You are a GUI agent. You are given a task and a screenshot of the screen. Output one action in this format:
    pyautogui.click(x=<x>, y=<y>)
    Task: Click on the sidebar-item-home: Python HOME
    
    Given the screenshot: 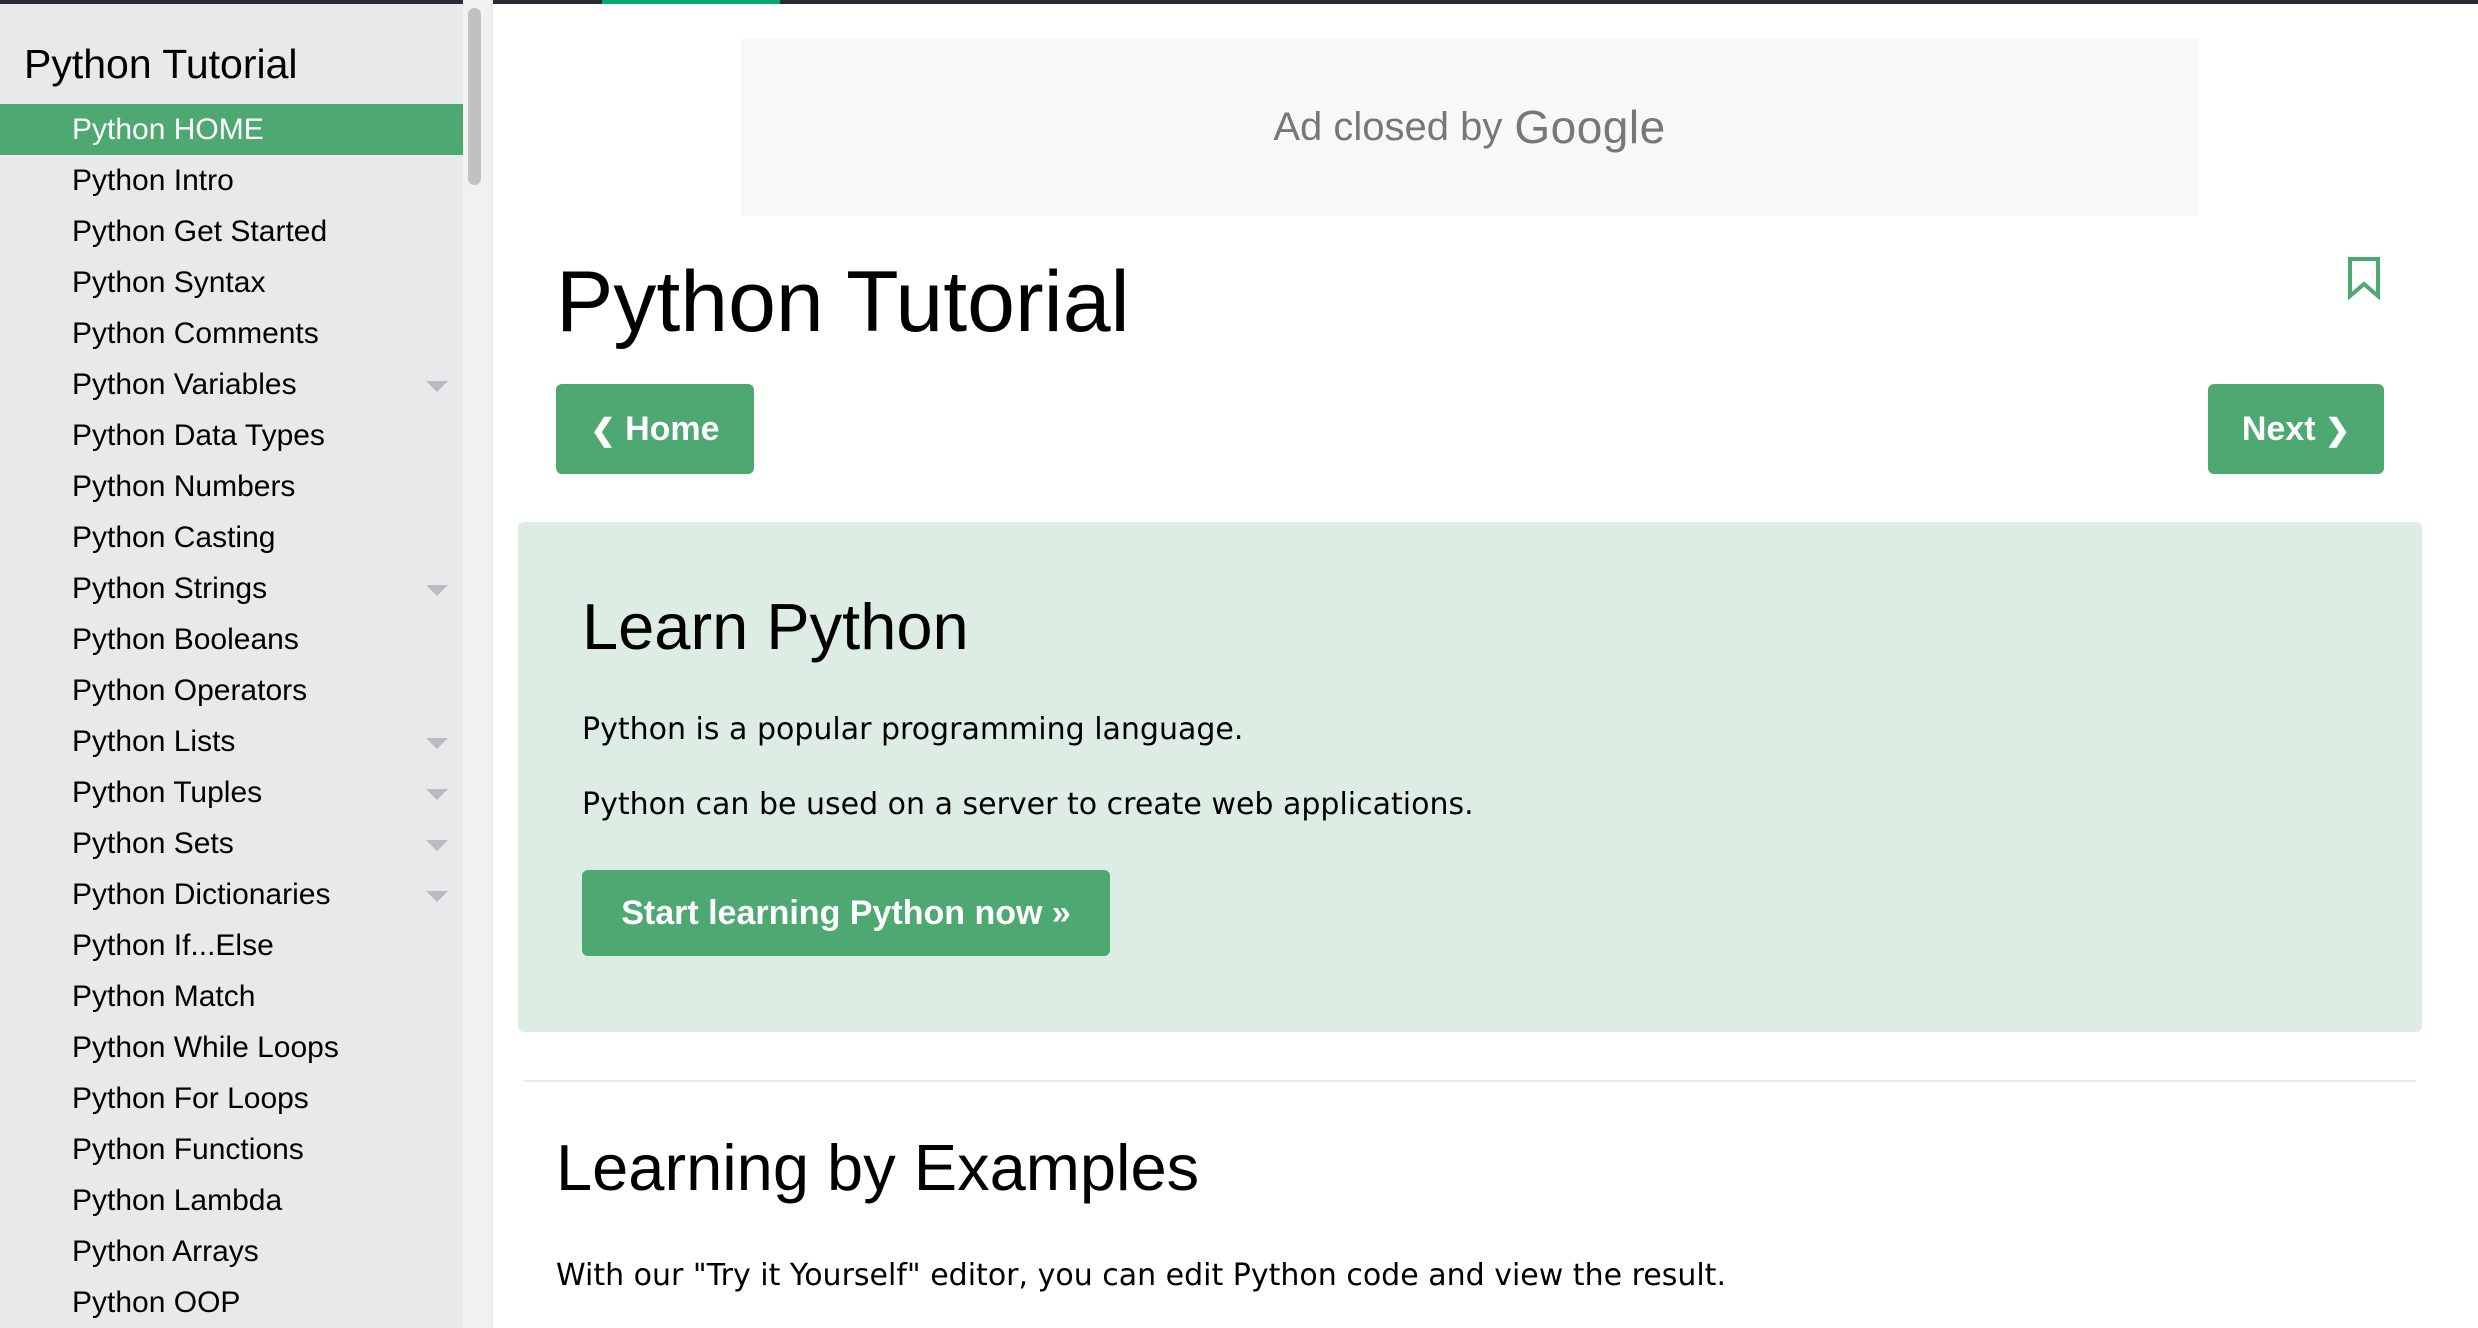 What is the action you would take?
    pyautogui.click(x=231, y=129)
    